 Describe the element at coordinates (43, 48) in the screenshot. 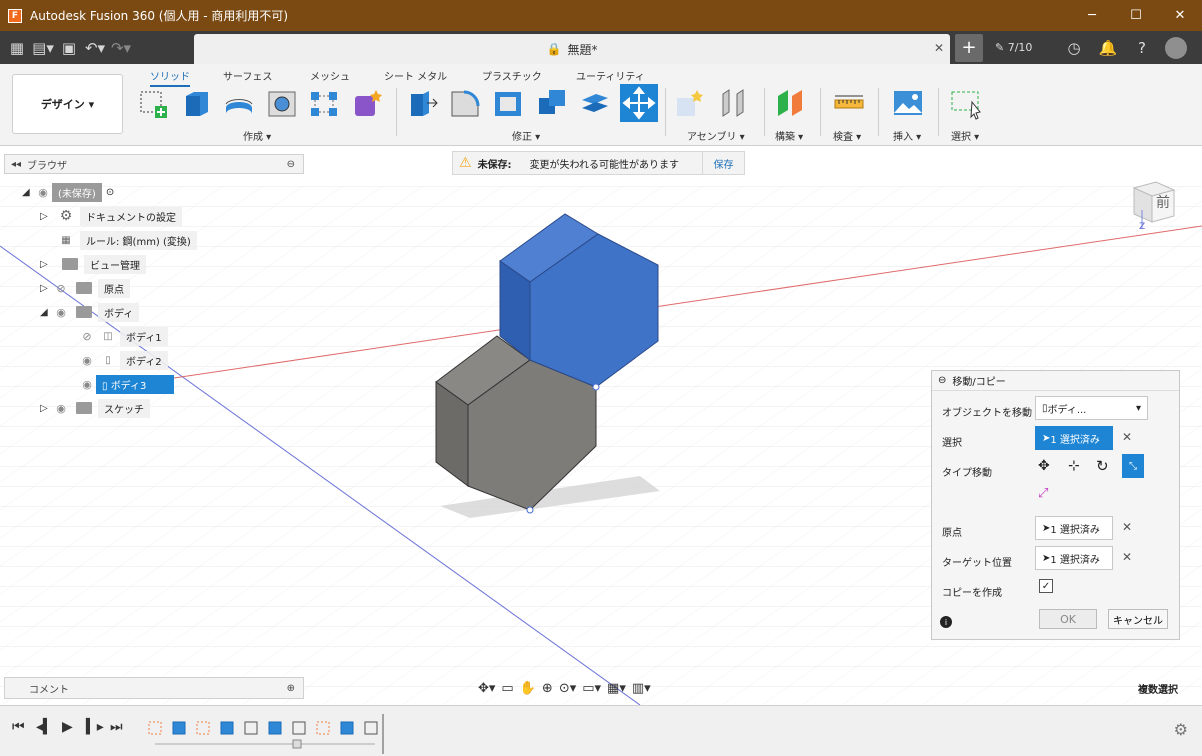

I see `file-menu-icon: ▤▾` at that location.